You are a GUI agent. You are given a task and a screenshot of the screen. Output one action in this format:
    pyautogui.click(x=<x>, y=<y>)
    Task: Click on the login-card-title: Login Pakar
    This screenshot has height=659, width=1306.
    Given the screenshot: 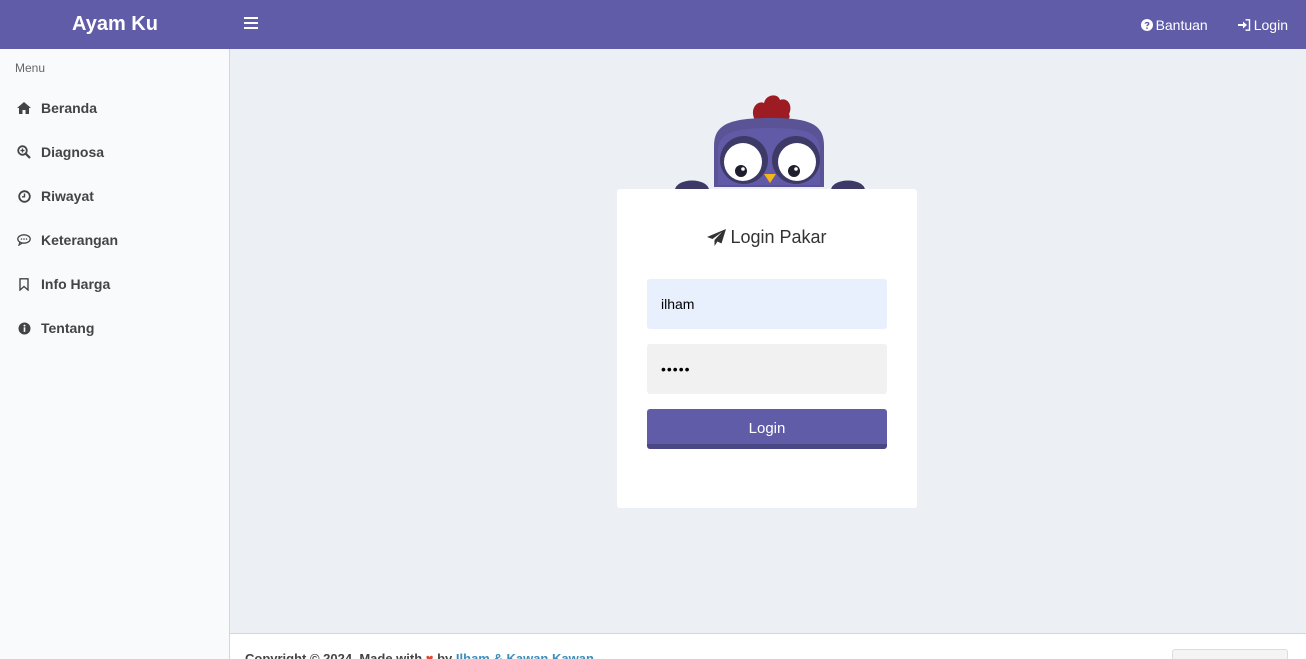 What is the action you would take?
    pyautogui.click(x=767, y=237)
    